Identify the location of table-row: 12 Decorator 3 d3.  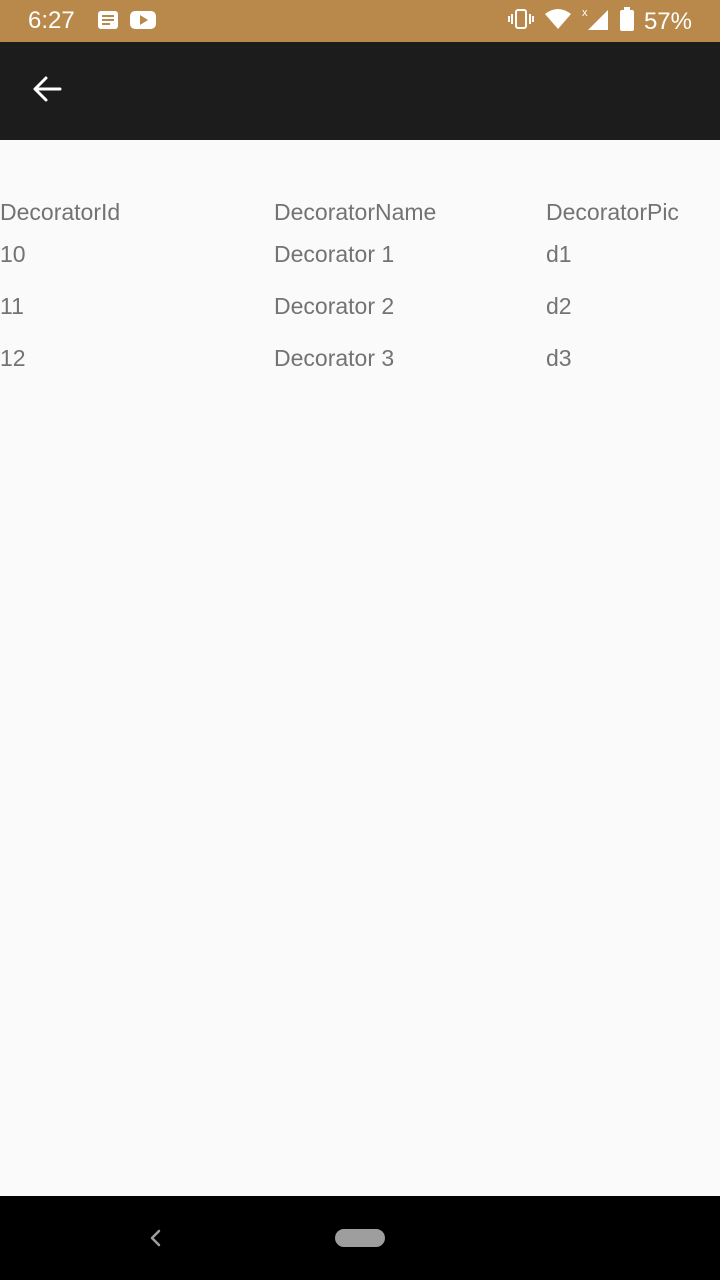
(360, 368).